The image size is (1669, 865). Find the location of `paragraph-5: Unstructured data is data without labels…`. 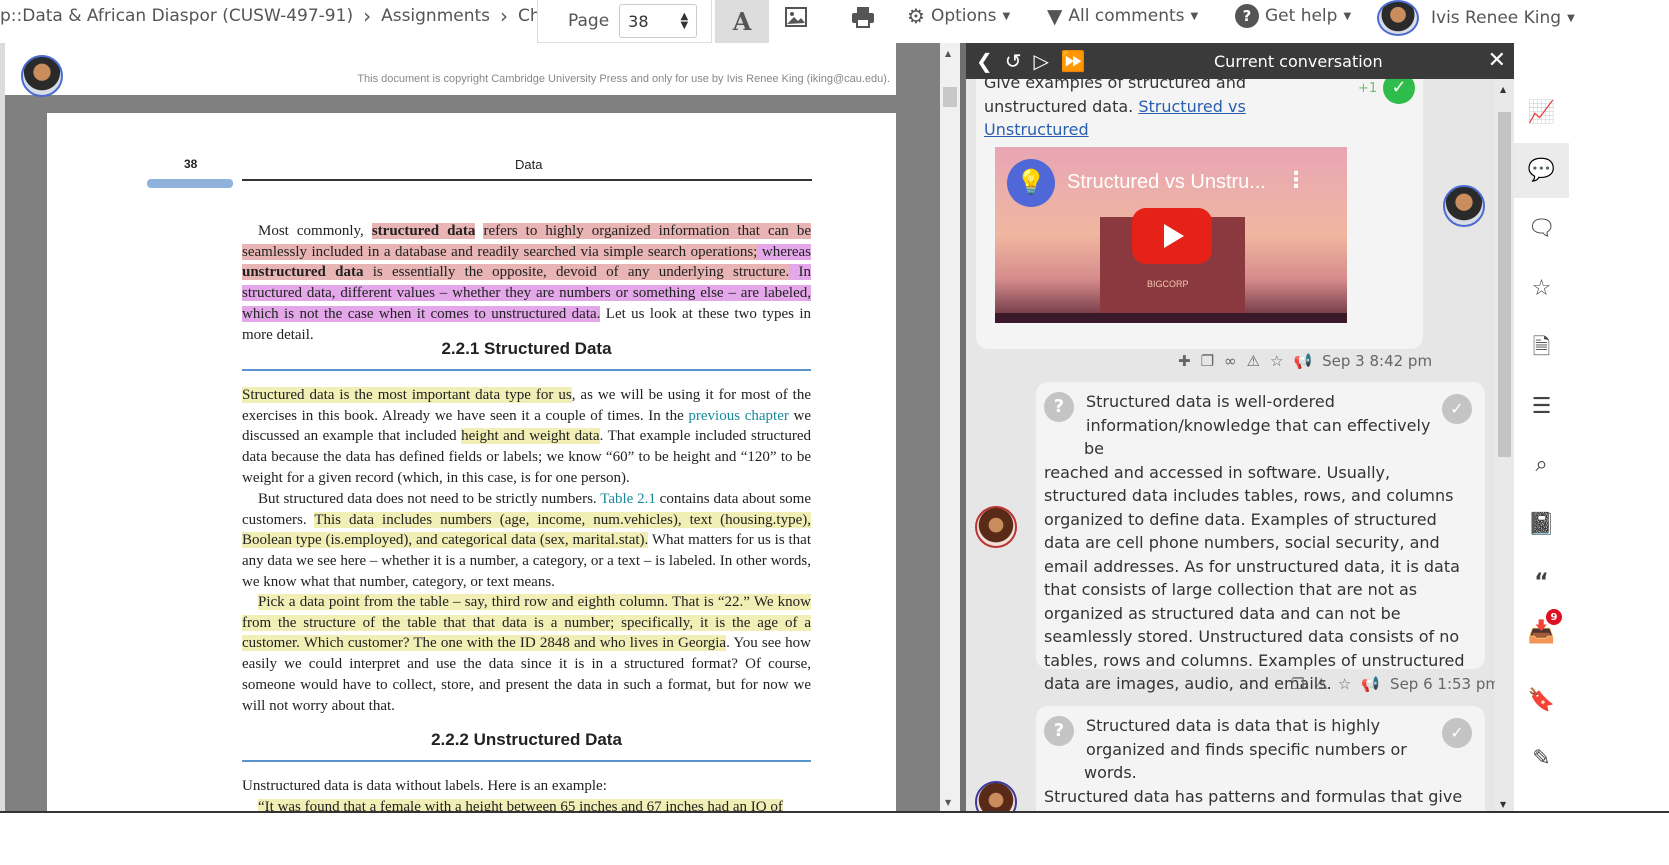

paragraph-5: Unstructured data is data without labels… is located at coordinates (526, 786).